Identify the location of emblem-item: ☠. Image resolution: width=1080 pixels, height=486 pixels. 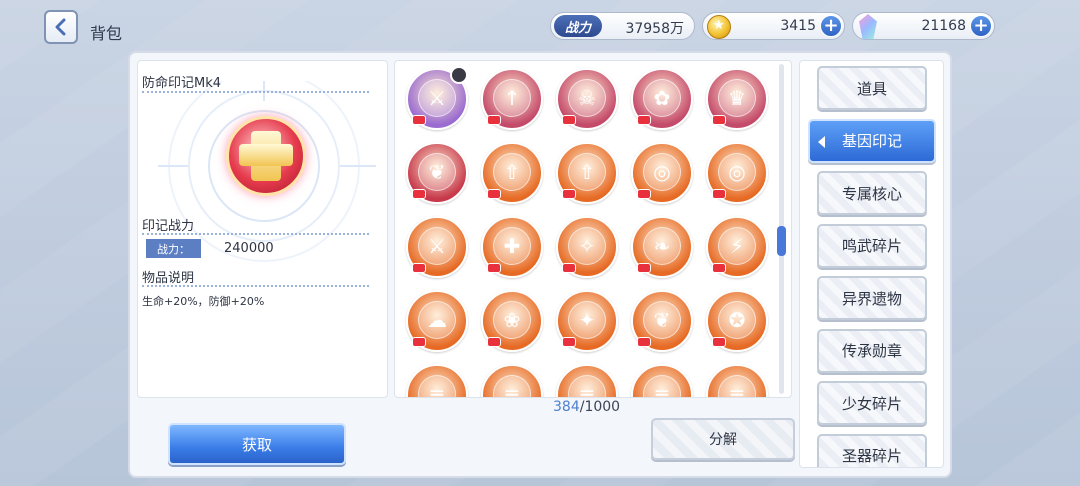
(587, 99).